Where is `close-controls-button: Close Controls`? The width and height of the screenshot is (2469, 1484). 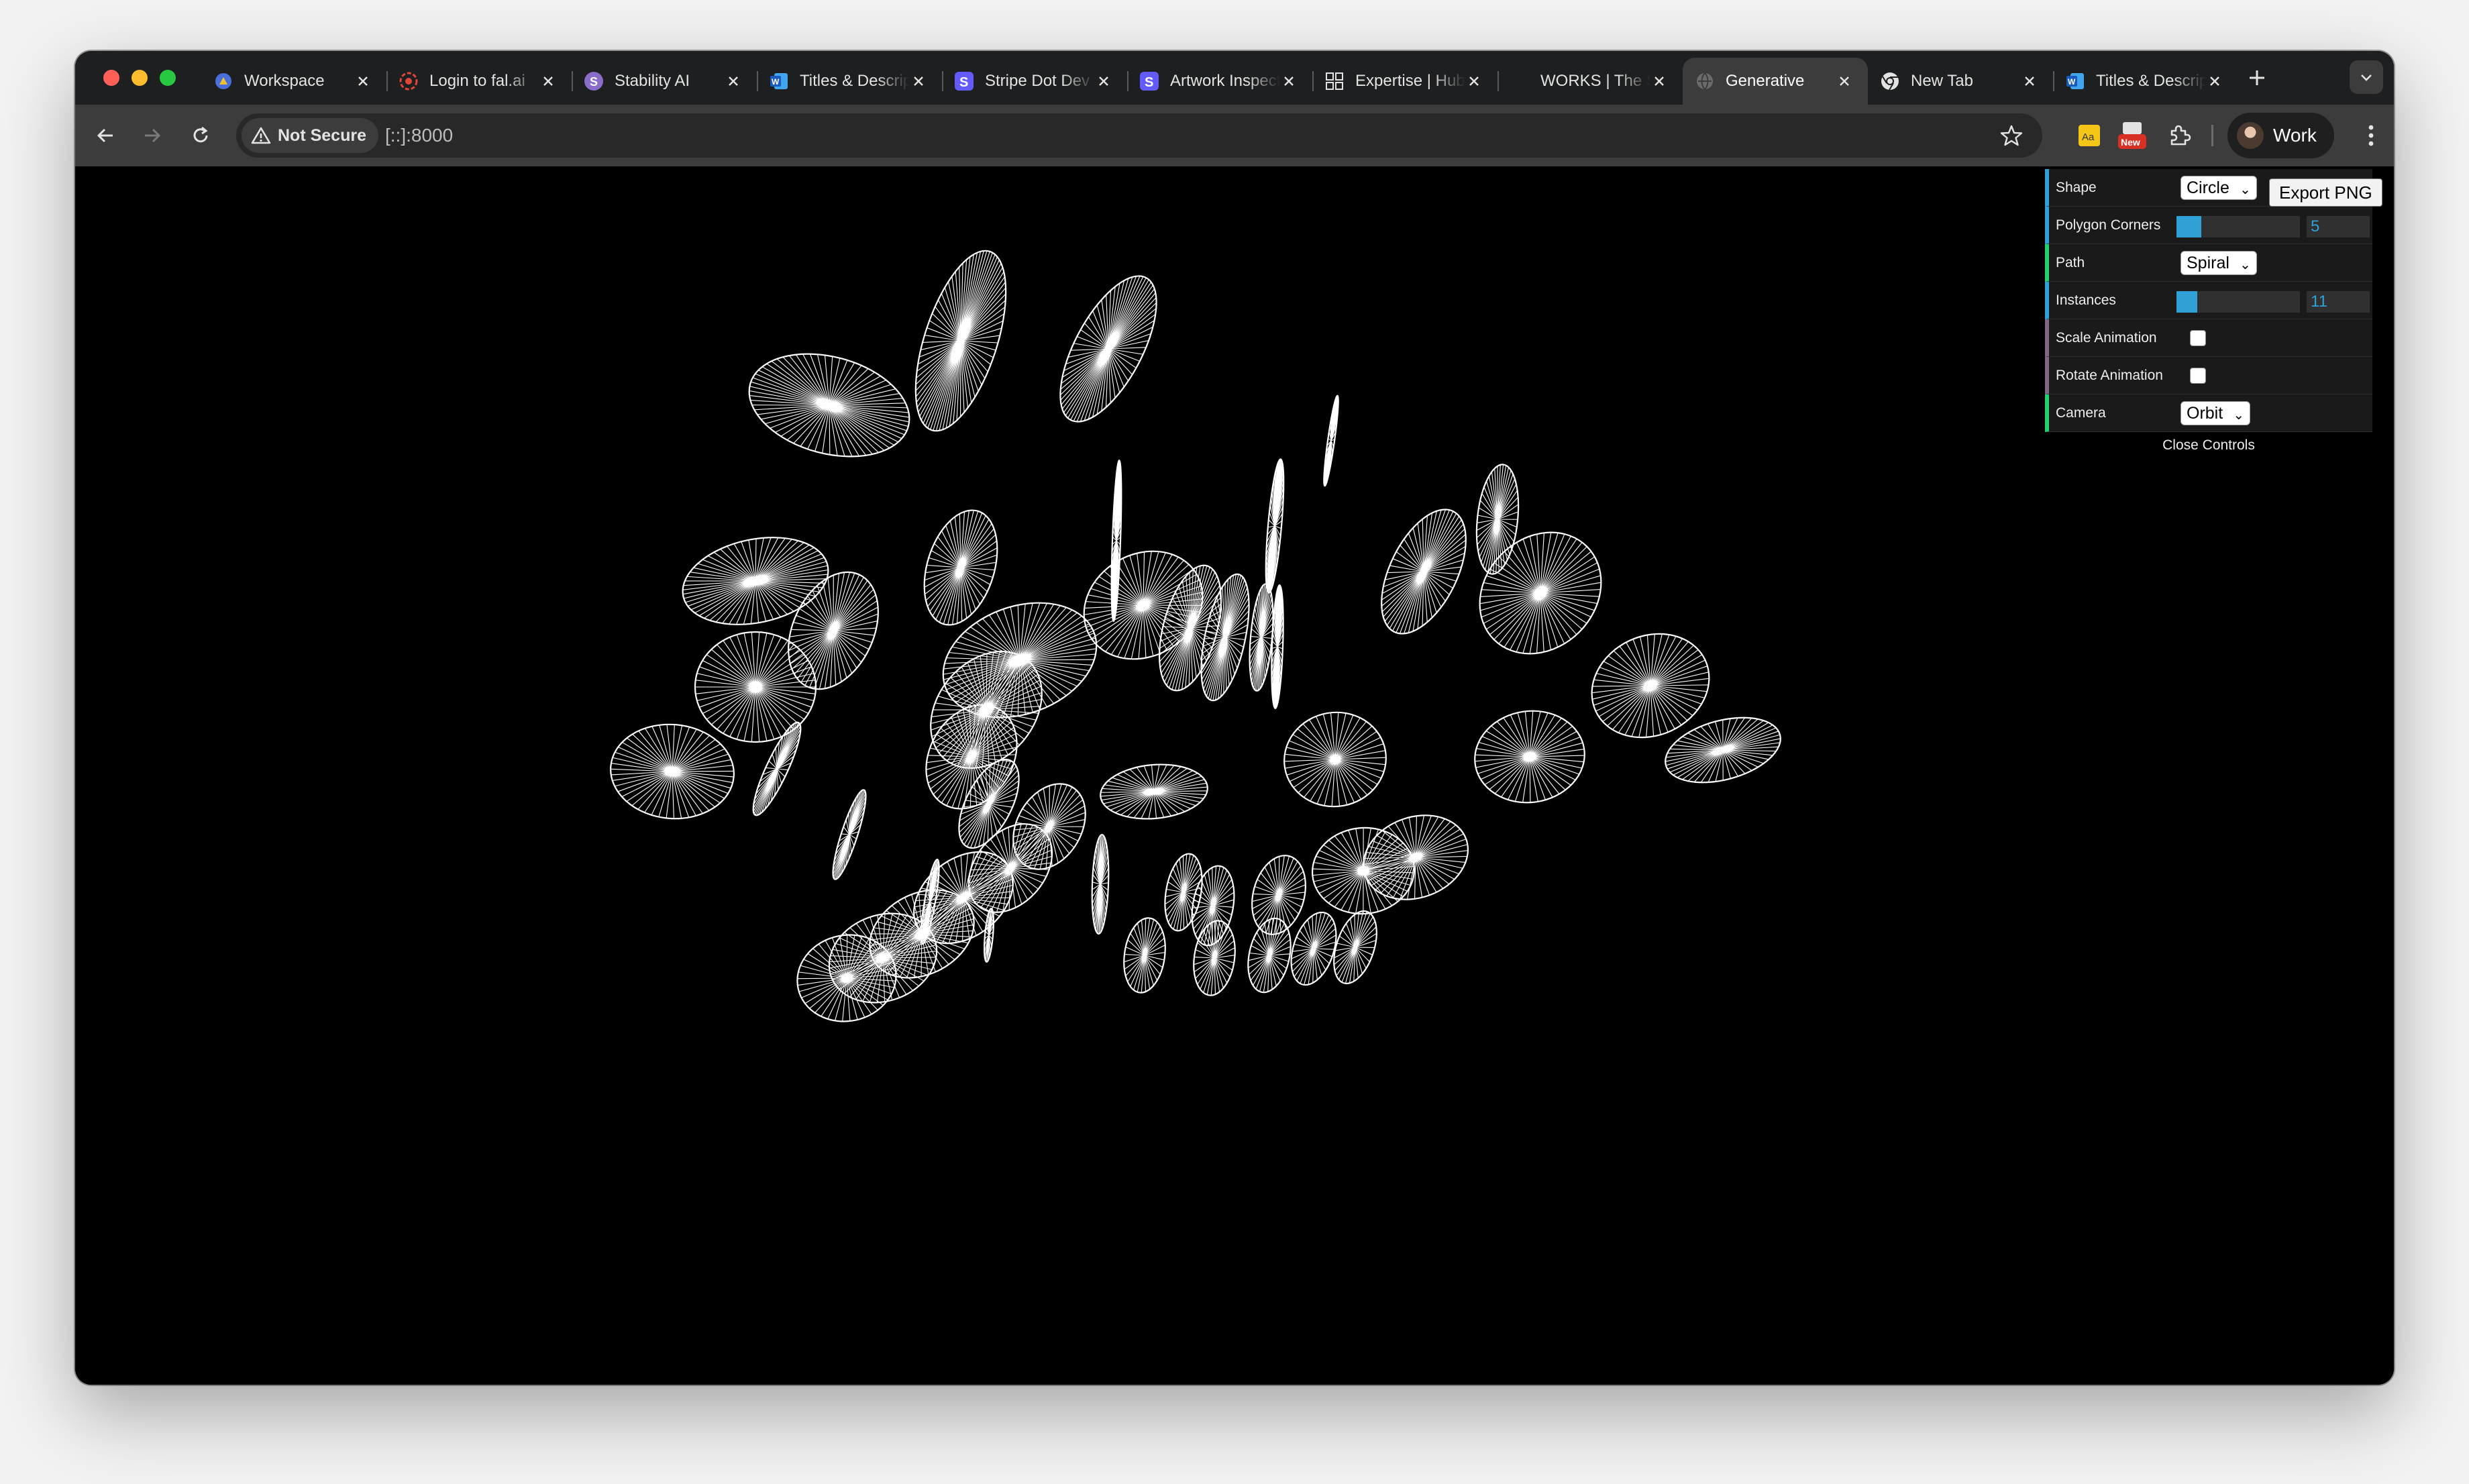 close-controls-button: Close Controls is located at coordinates (2208, 445).